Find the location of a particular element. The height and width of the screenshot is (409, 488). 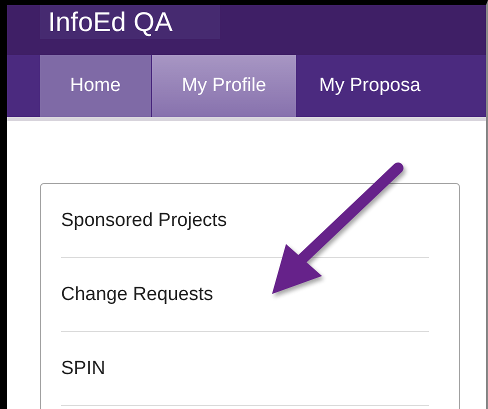

site-title: InfoEd QA is located at coordinates (110, 22).